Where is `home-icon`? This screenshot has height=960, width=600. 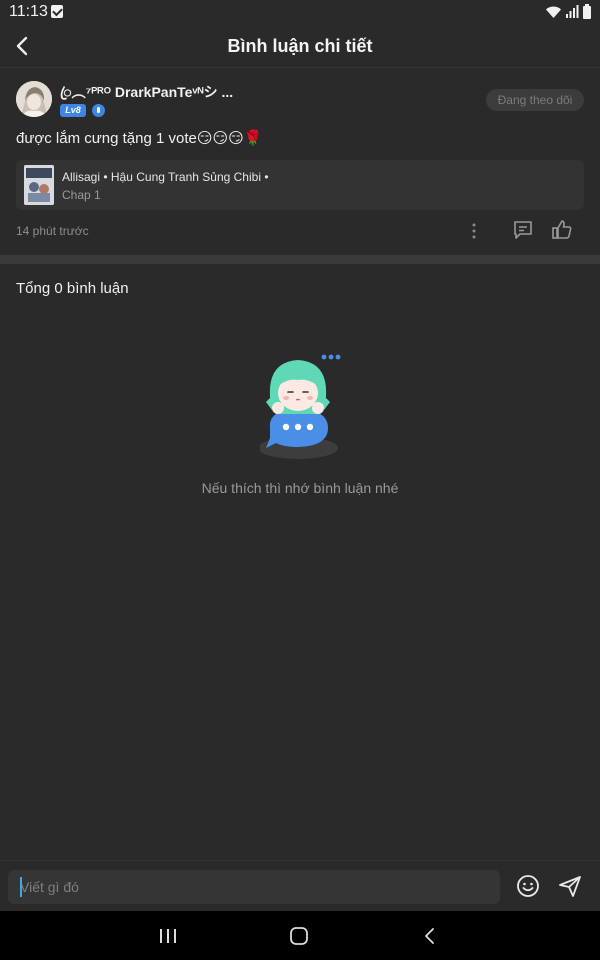 home-icon is located at coordinates (299, 936).